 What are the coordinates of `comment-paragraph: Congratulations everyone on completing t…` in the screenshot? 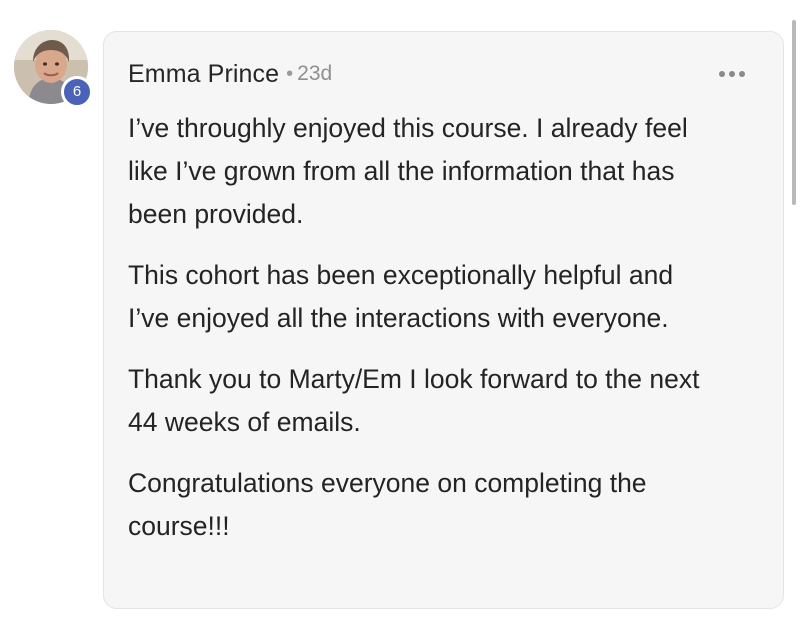 It's located at (387, 504).